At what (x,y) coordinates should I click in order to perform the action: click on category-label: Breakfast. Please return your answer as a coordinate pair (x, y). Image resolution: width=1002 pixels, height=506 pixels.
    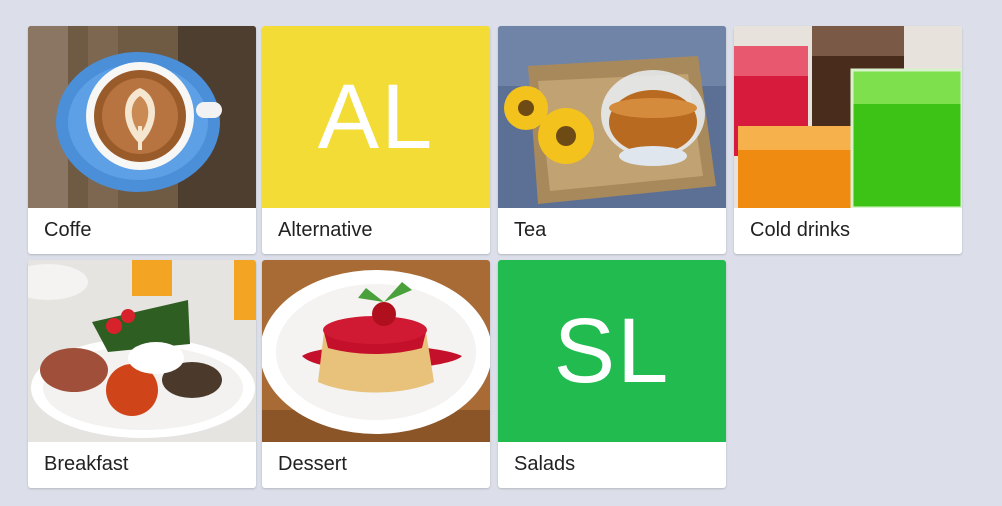
    Looking at the image, I should click on (86, 464).